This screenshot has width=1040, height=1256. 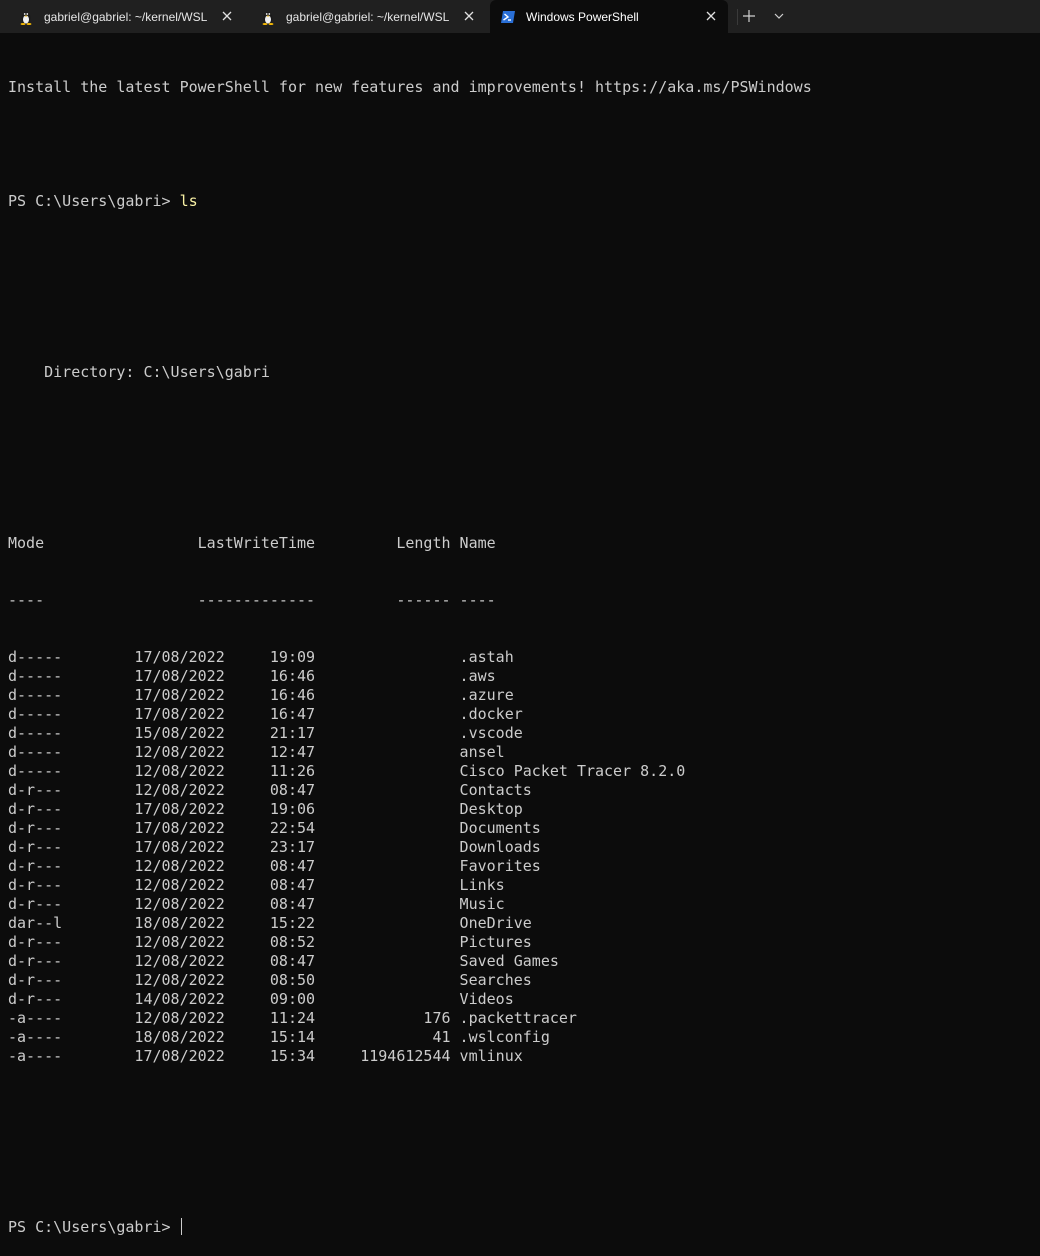 What do you see at coordinates (265, 809) in the screenshot?
I see `listing-row: d-r--- 17/08/2022 19:06 Desktop` at bounding box center [265, 809].